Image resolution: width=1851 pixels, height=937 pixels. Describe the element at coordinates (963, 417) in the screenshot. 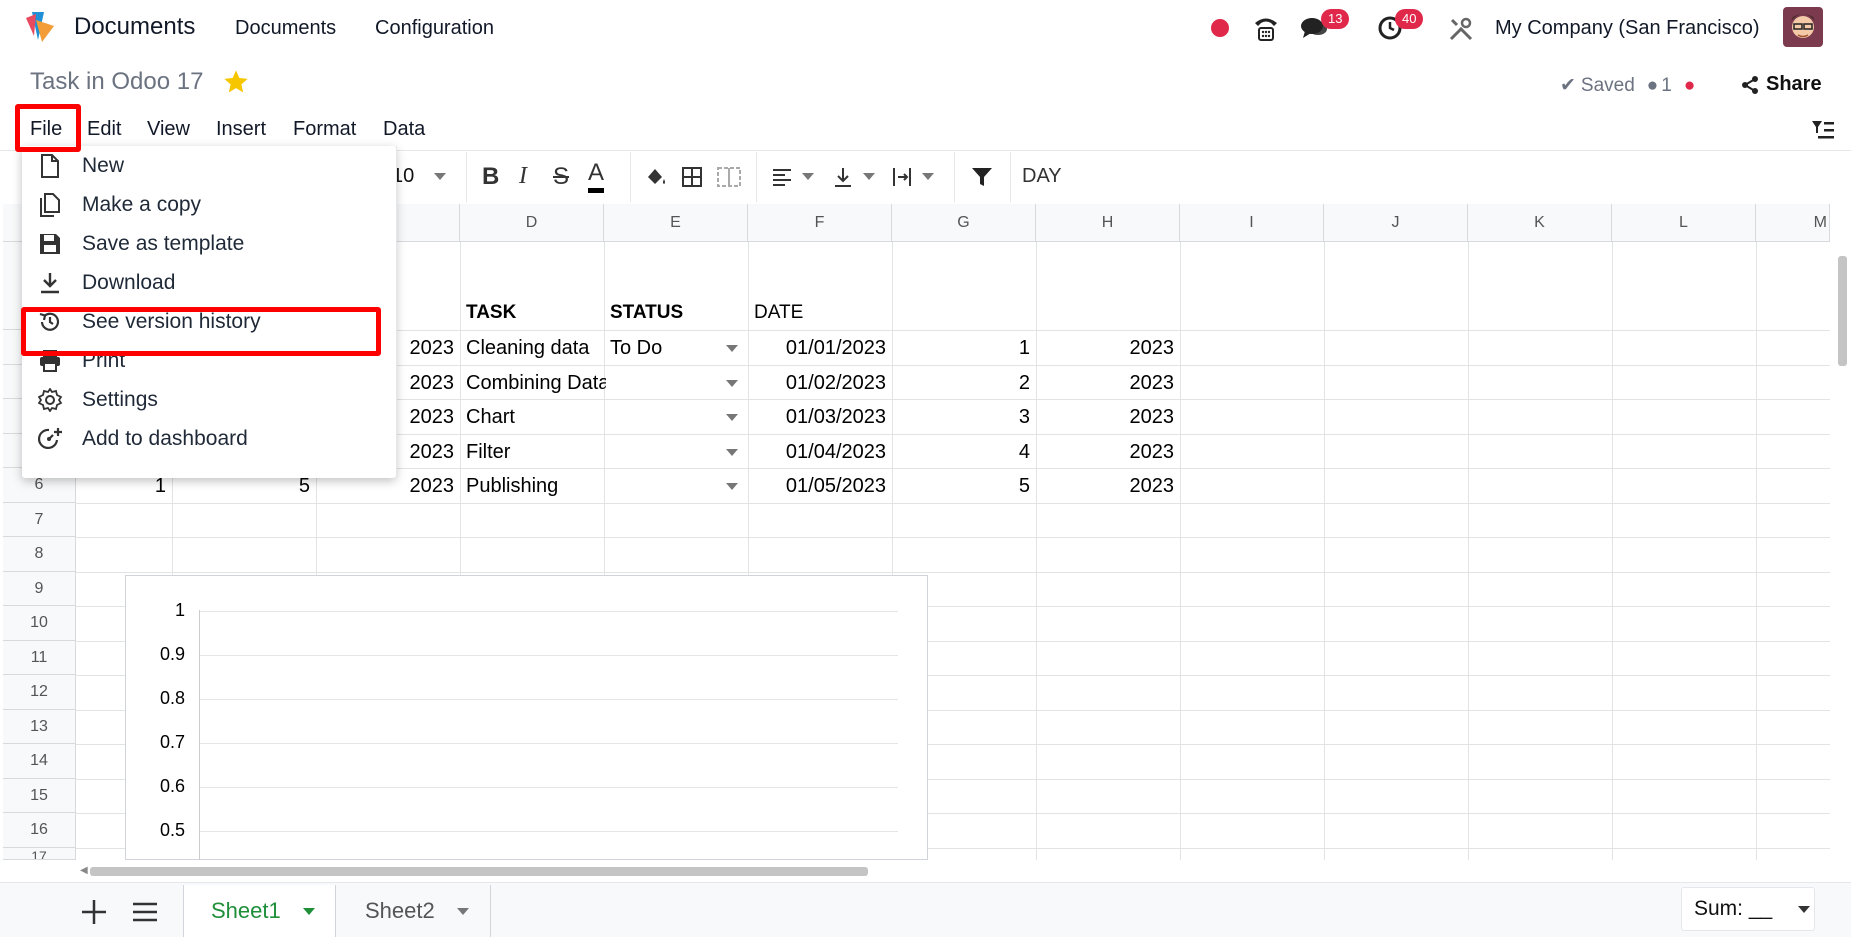

I see `cell-g4: 3` at that location.